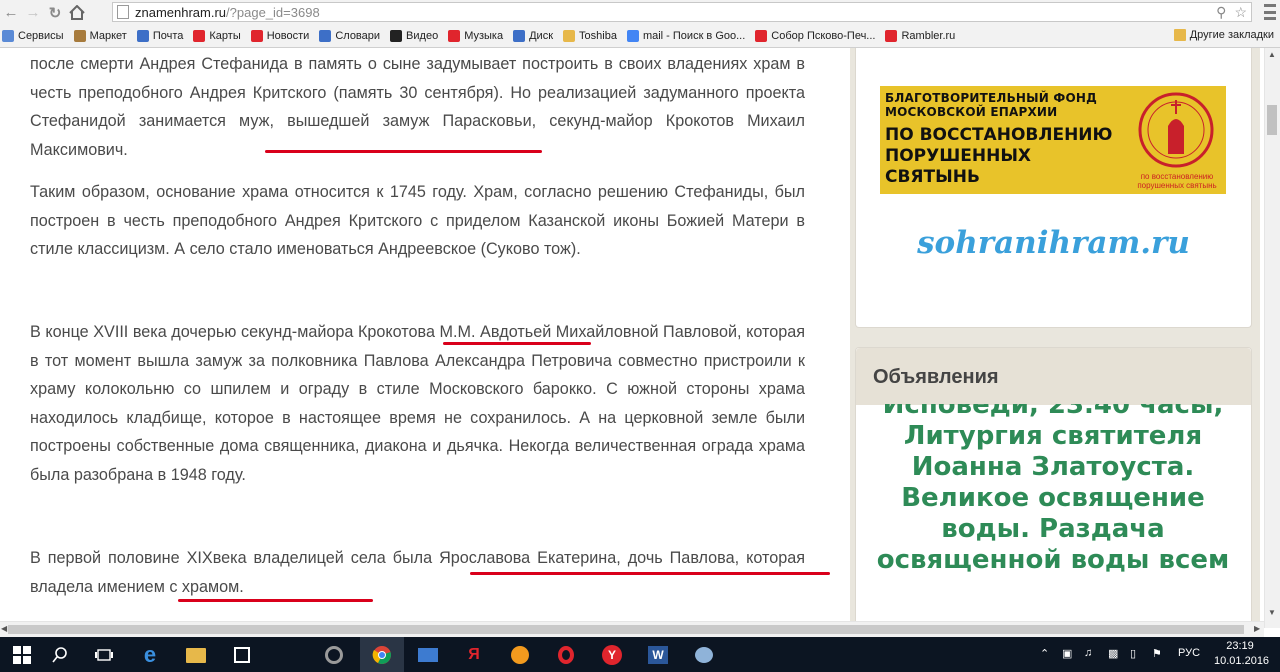 This screenshot has height=672, width=1280. Describe the element at coordinates (79, 36) in the screenshot. I see `market-icon` at that location.